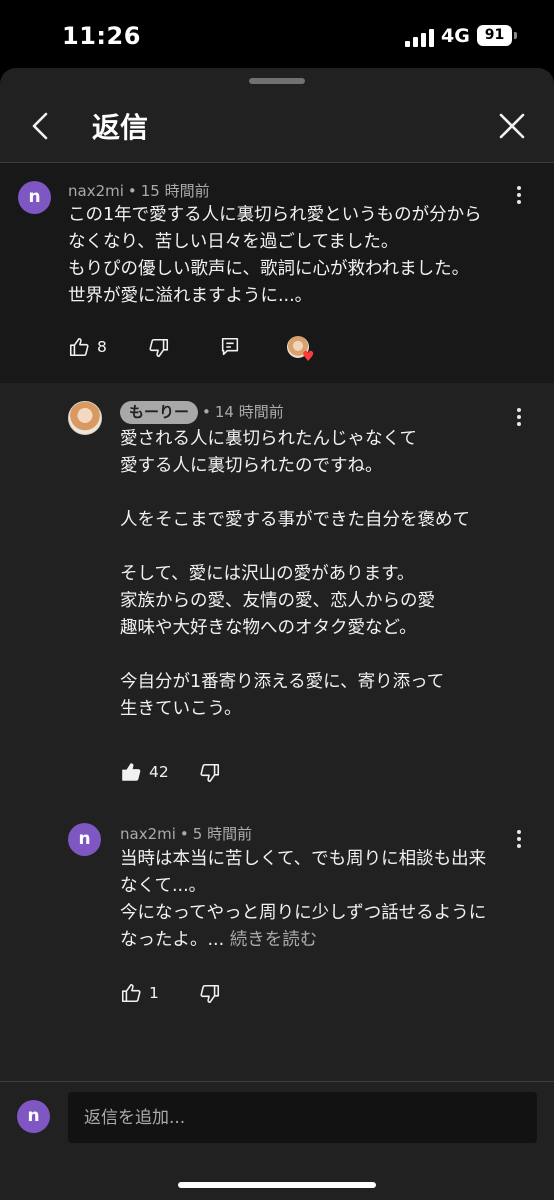  I want to click on sheet-grabber, so click(277, 81).